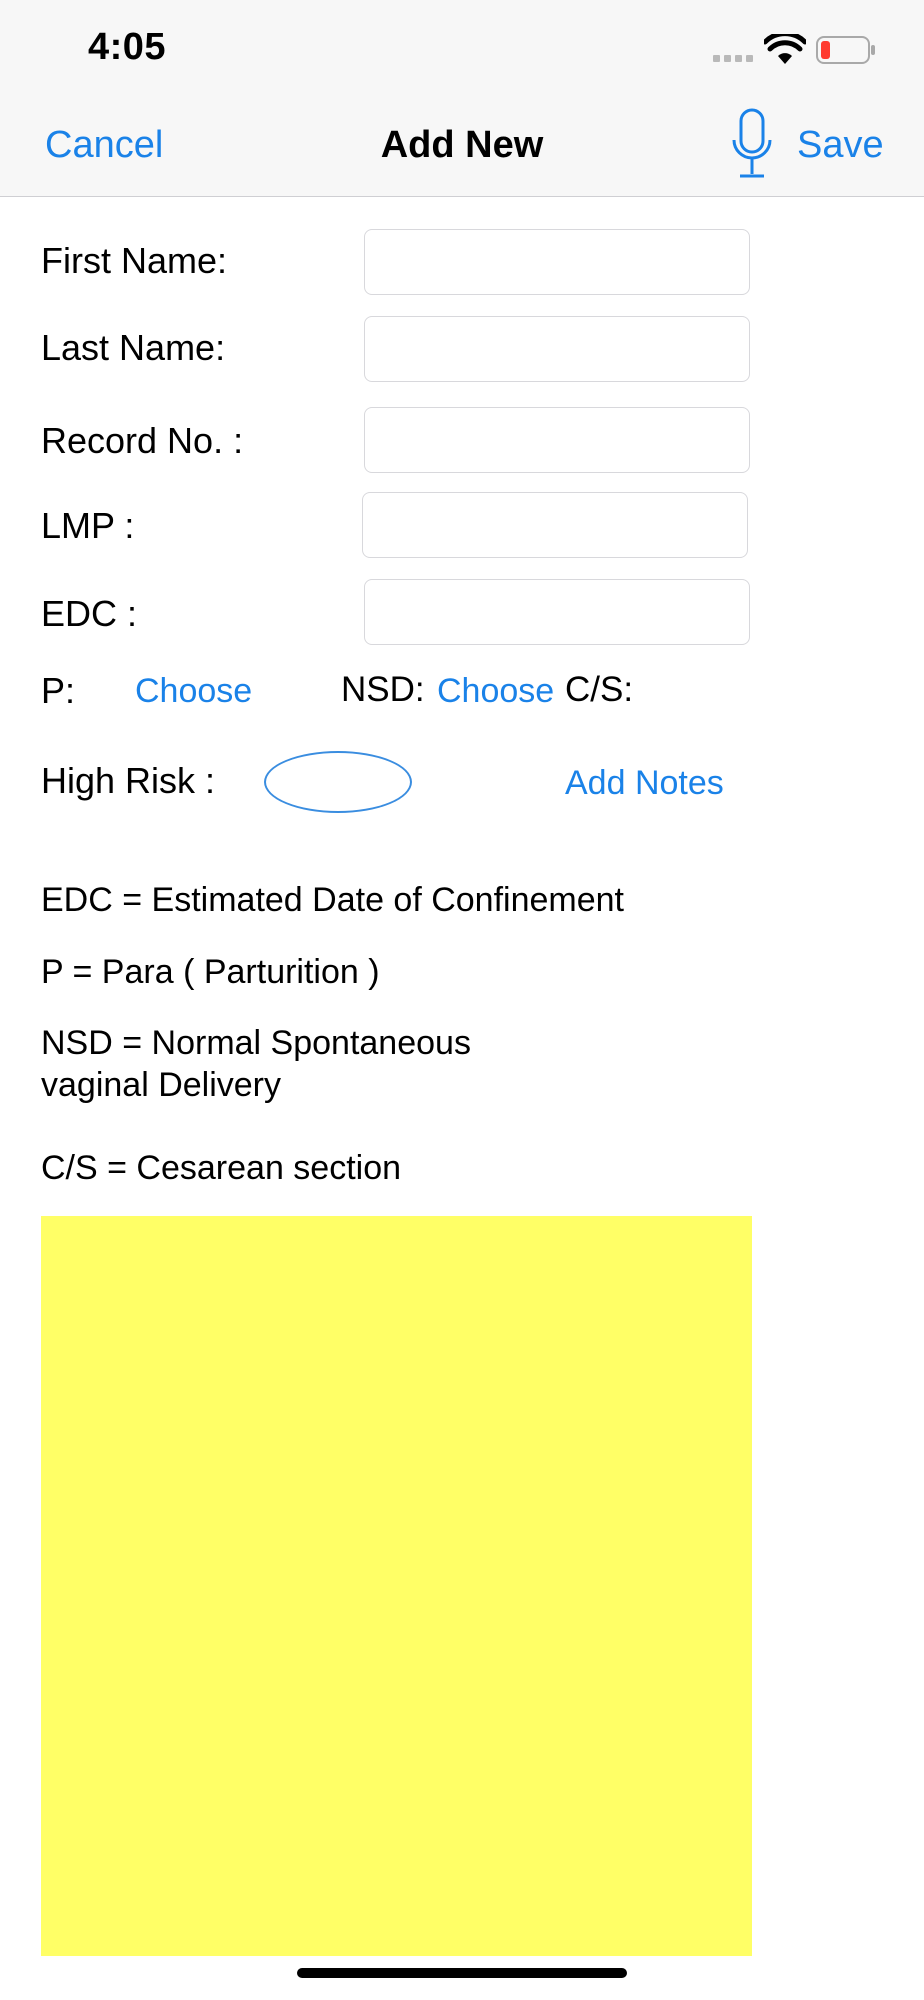  I want to click on definition-edc: EDC = Estimated Date of Confinement, so click(332, 900).